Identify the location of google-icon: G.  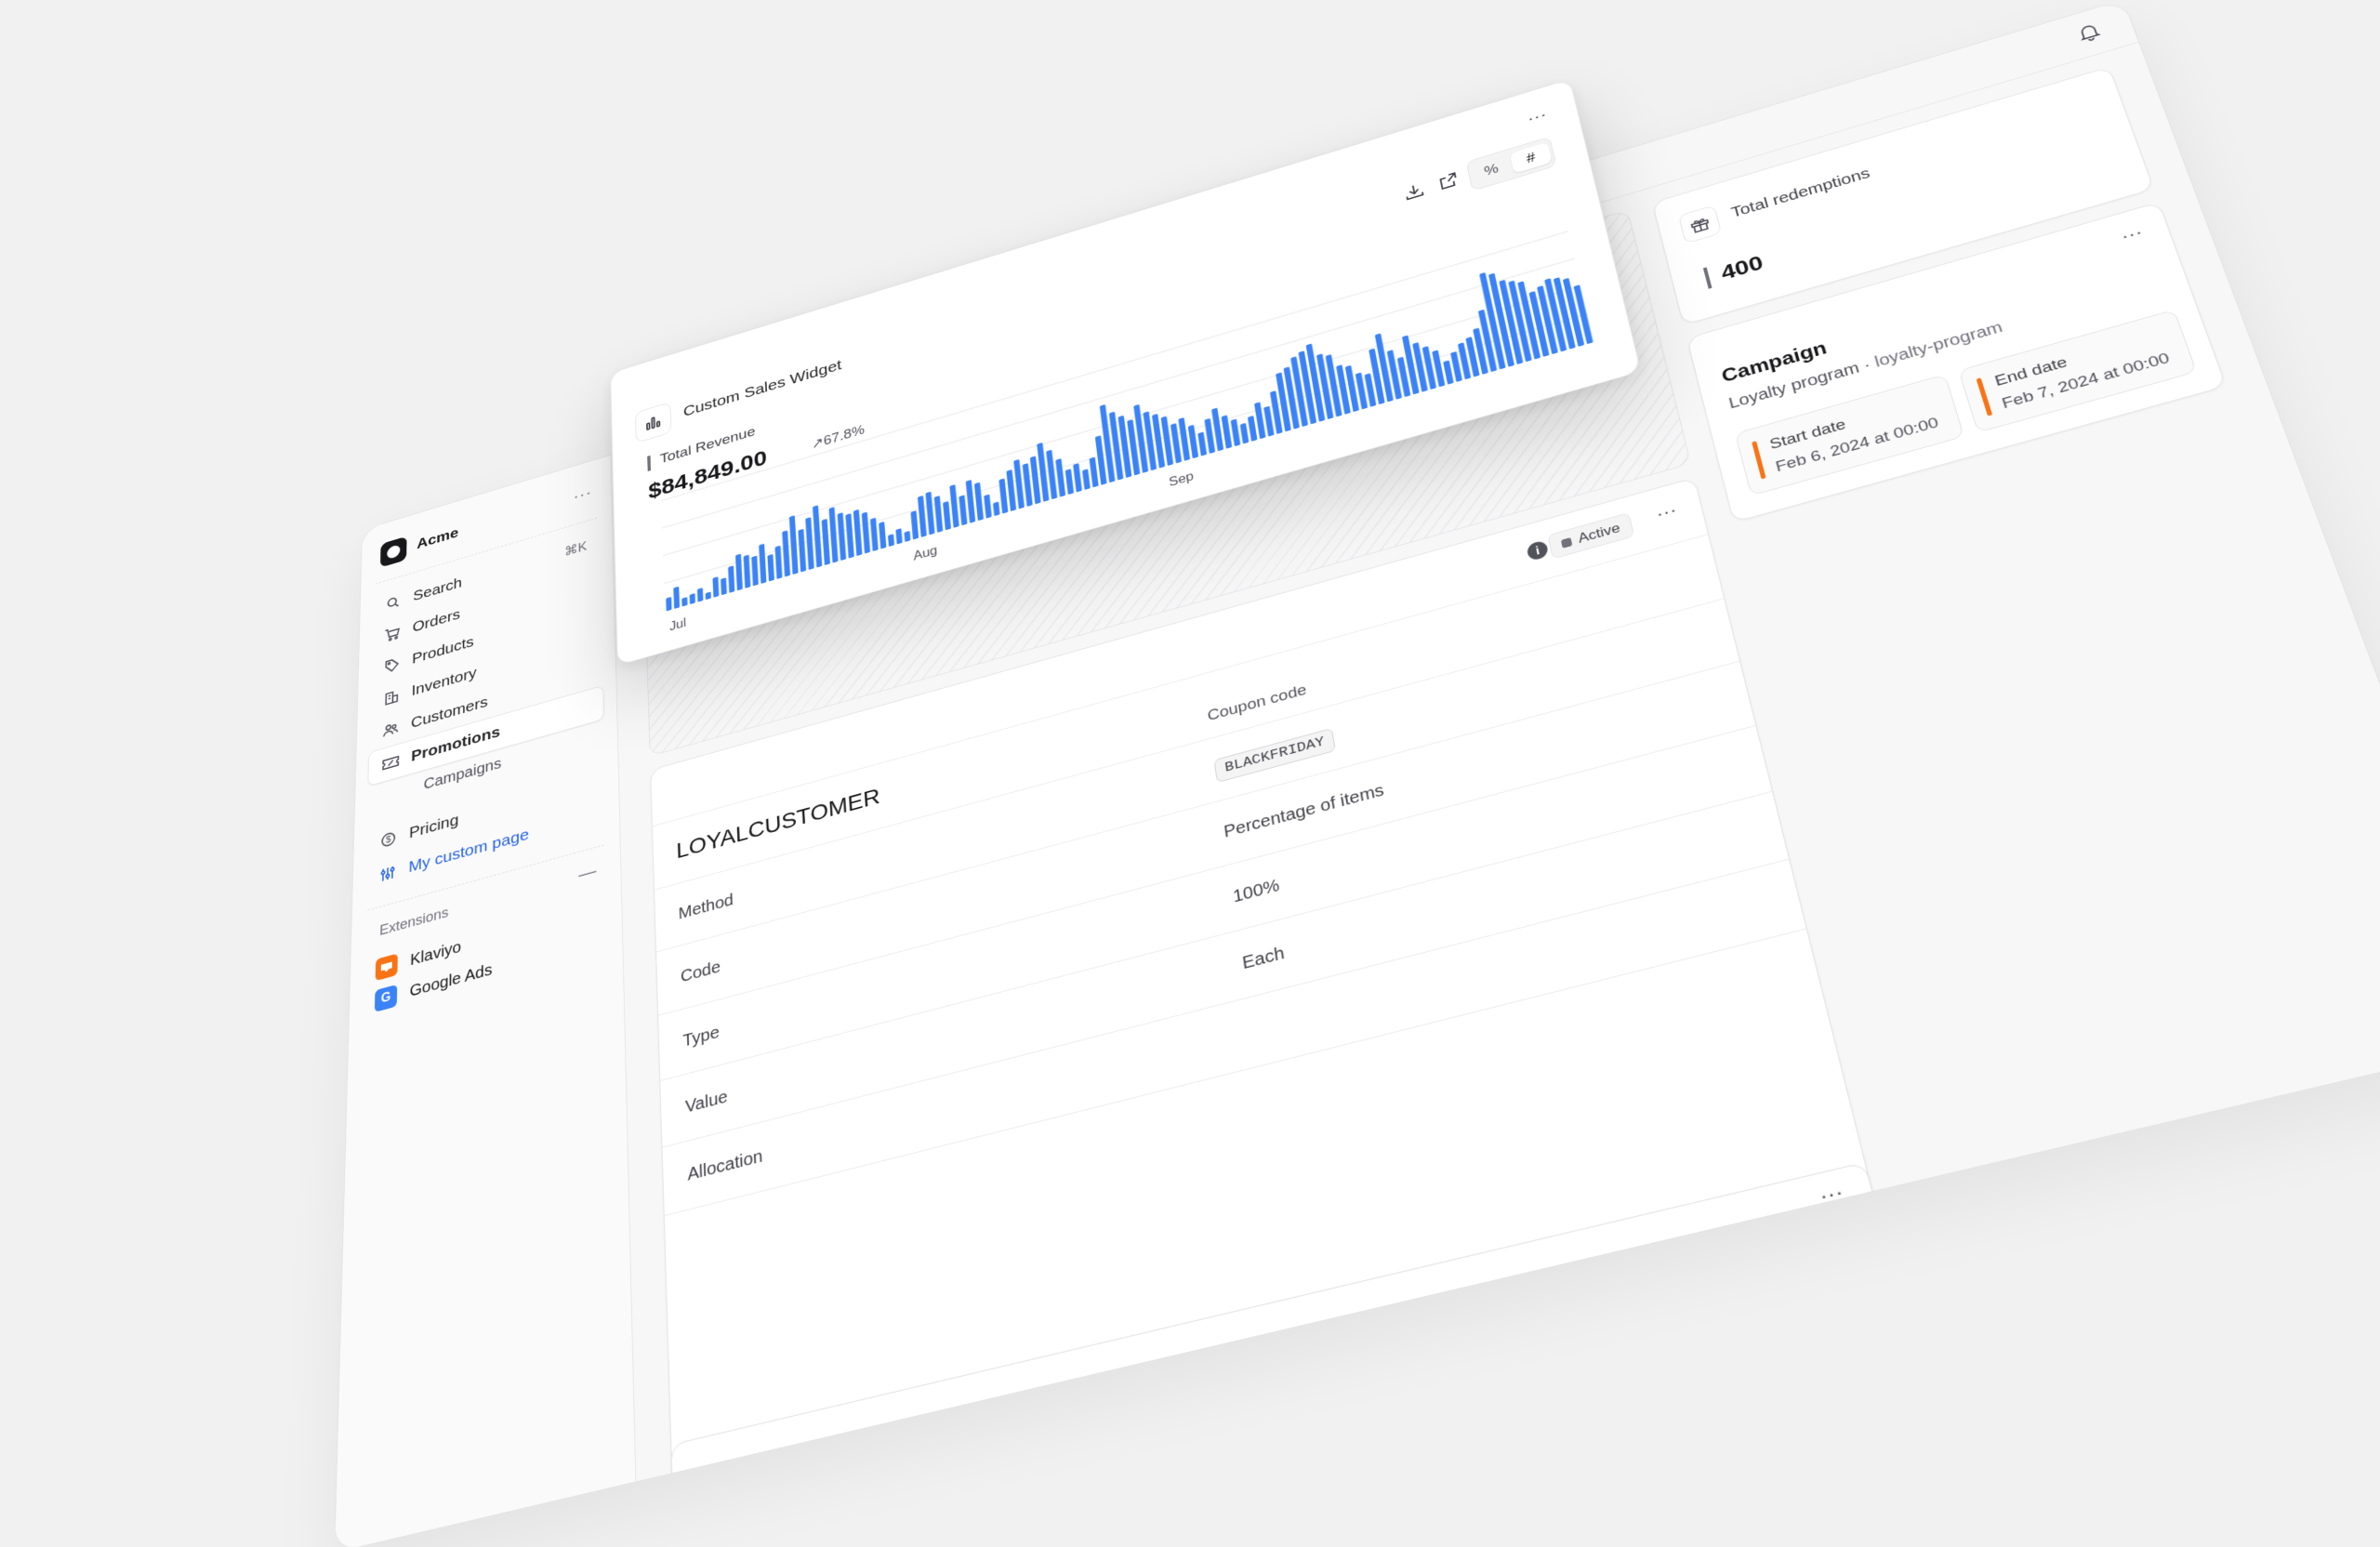
(386, 998).